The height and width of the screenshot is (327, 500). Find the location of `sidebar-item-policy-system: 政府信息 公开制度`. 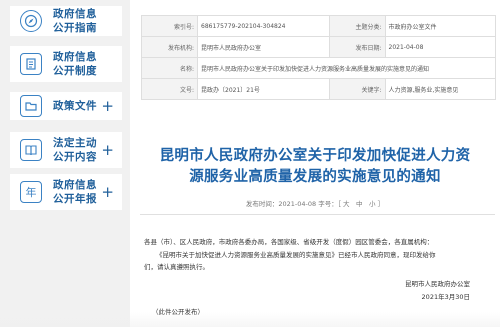

sidebar-item-policy-system: 政府信息 公开制度 is located at coordinates (66, 64).